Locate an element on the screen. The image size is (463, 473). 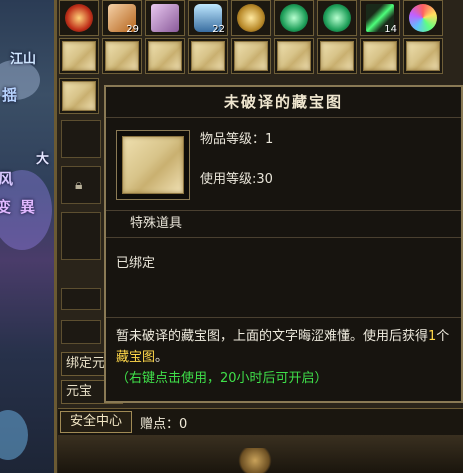
inventory-slot: 🔒︎ is located at coordinates (81, 185).